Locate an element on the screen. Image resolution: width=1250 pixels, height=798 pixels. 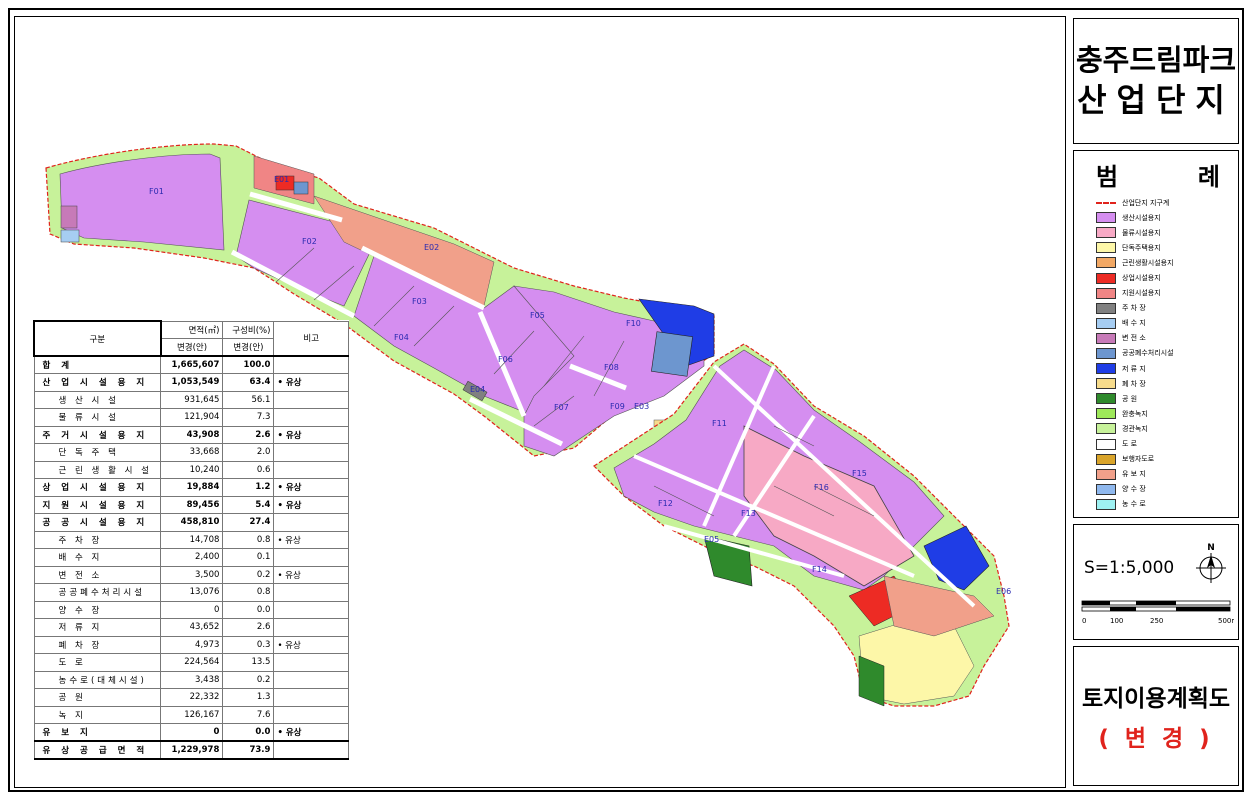
parcel-label-f10: F10 is located at coordinates (633, 323).